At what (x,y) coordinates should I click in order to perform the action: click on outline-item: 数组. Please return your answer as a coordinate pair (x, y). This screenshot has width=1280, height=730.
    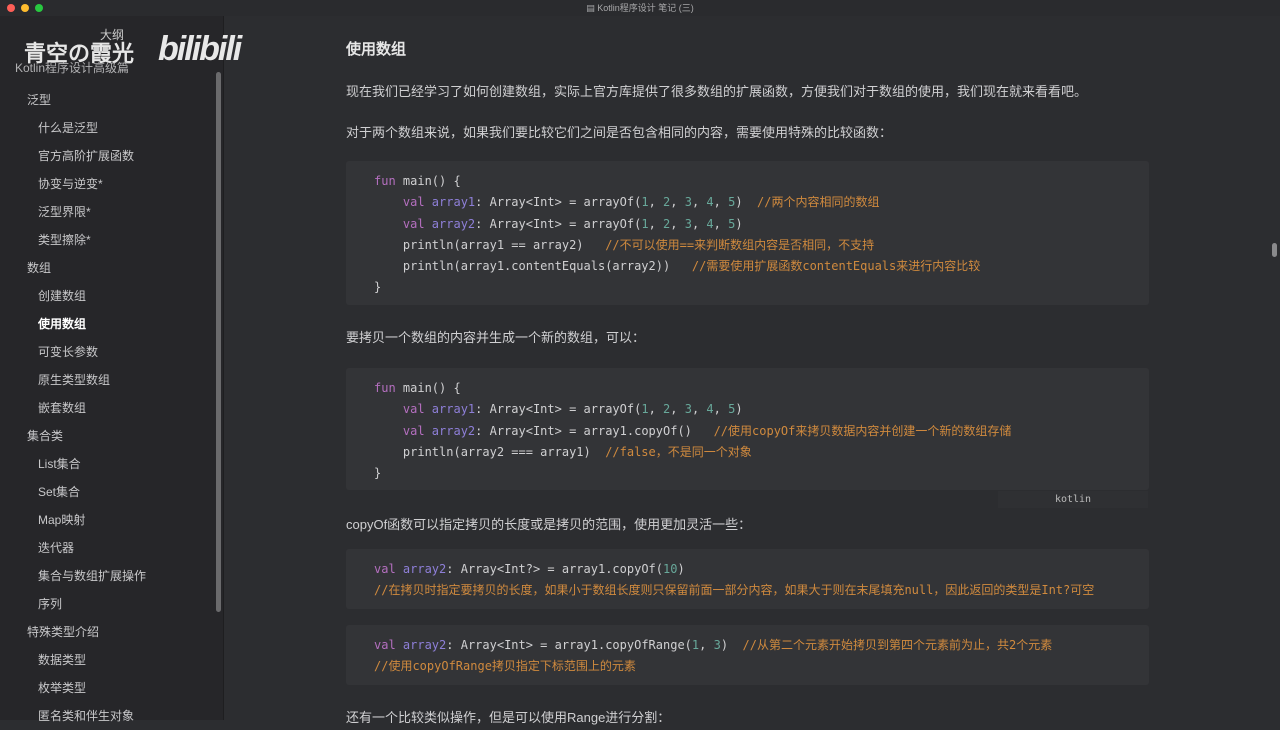
    Looking at the image, I should click on (107, 268).